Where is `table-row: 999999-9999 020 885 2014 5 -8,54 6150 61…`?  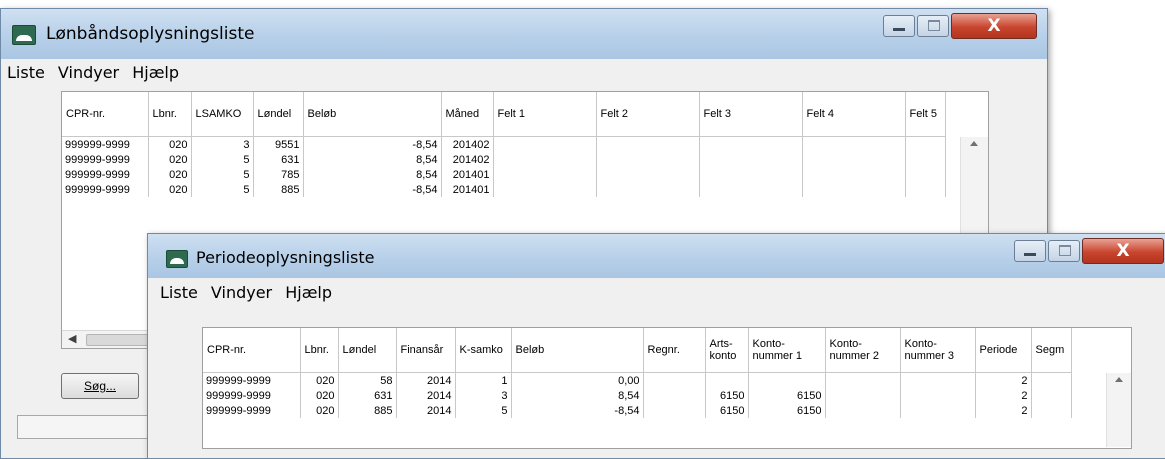
table-row: 999999-9999 020 885 2014 5 -8,54 6150 61… is located at coordinates (637, 410).